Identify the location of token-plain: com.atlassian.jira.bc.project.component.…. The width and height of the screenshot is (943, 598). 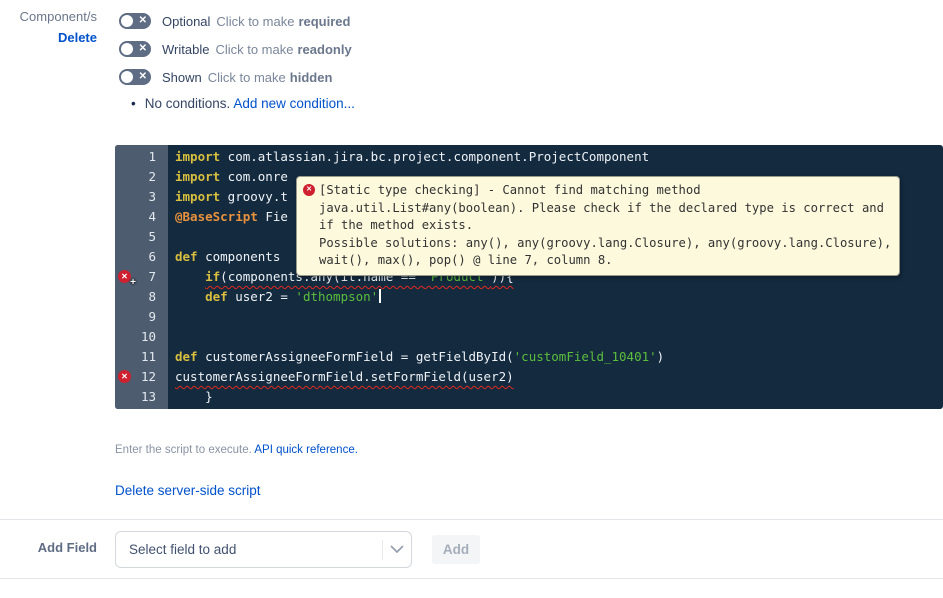
(435, 156).